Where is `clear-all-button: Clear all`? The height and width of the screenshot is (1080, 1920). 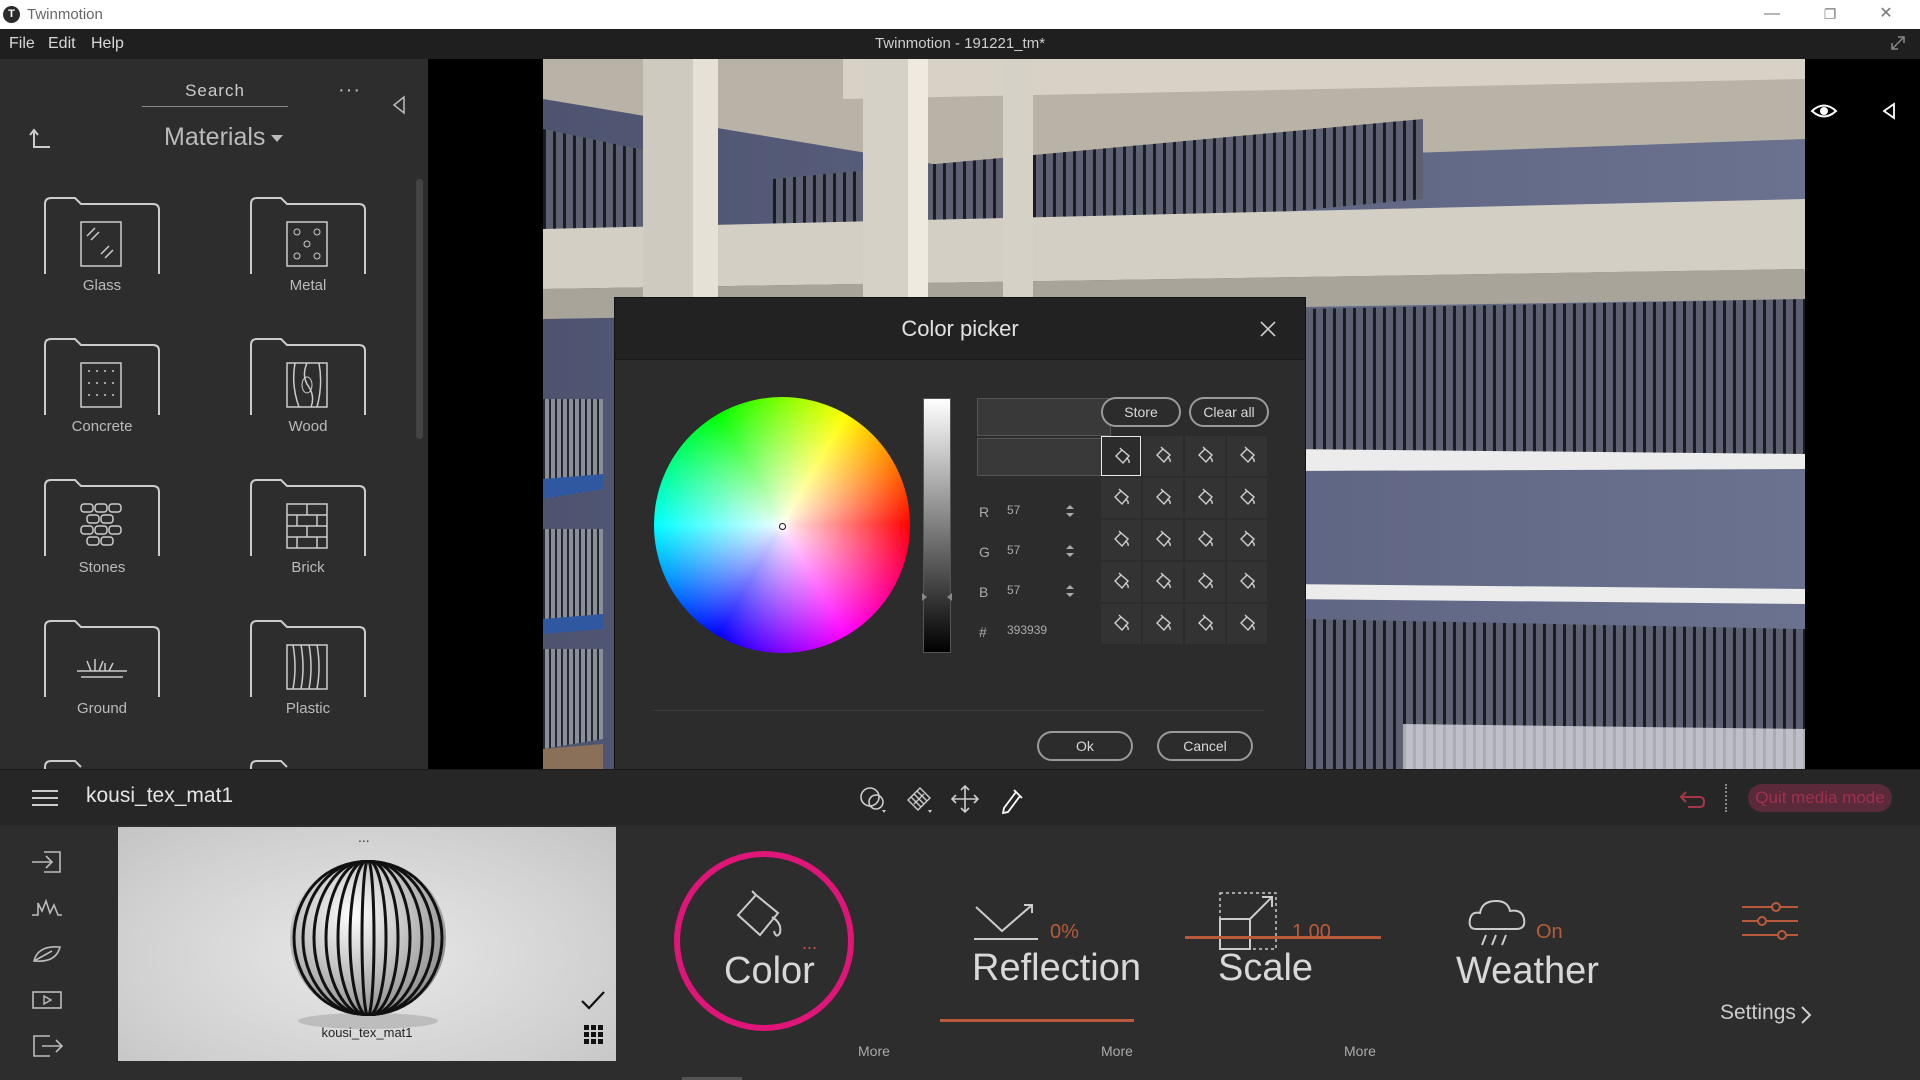 clear-all-button: Clear all is located at coordinates (1229, 412).